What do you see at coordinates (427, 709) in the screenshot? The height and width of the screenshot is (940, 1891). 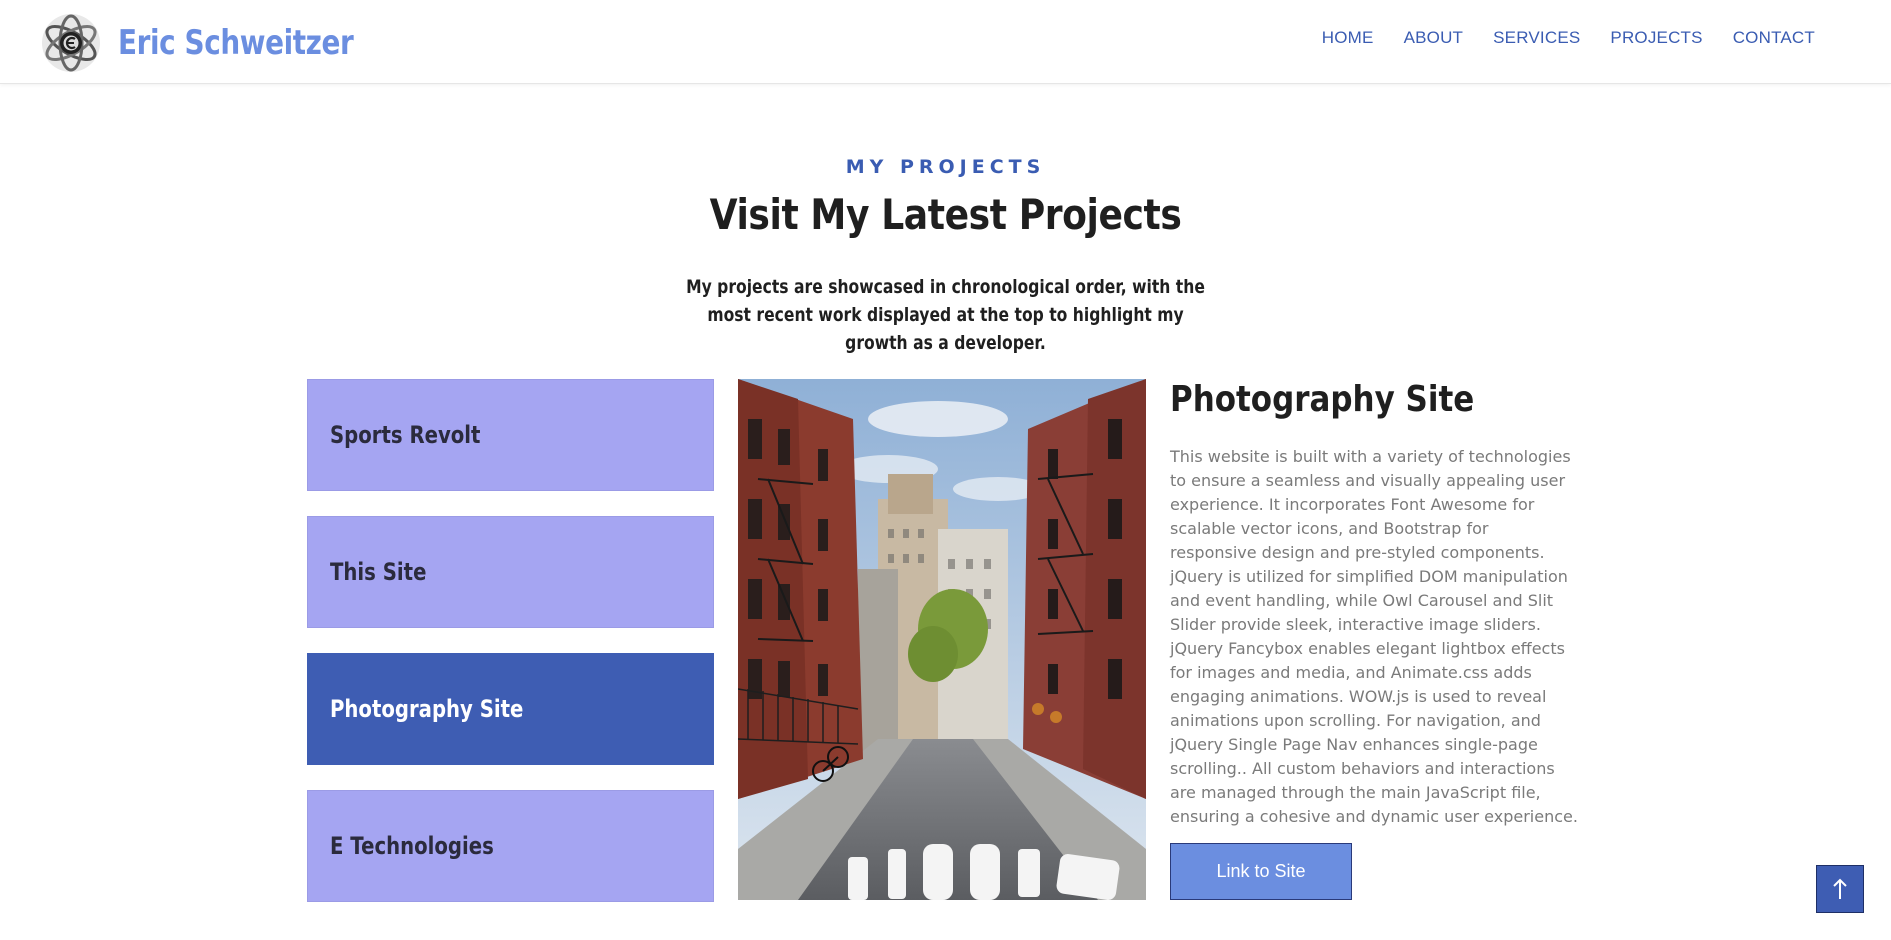 I see `project-item-label: Photography Site` at bounding box center [427, 709].